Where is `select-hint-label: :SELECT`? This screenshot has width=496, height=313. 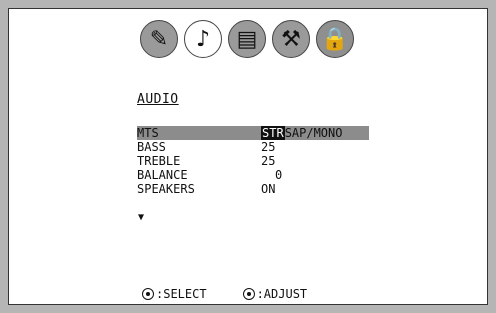
select-hint-label: :SELECT is located at coordinates (181, 294).